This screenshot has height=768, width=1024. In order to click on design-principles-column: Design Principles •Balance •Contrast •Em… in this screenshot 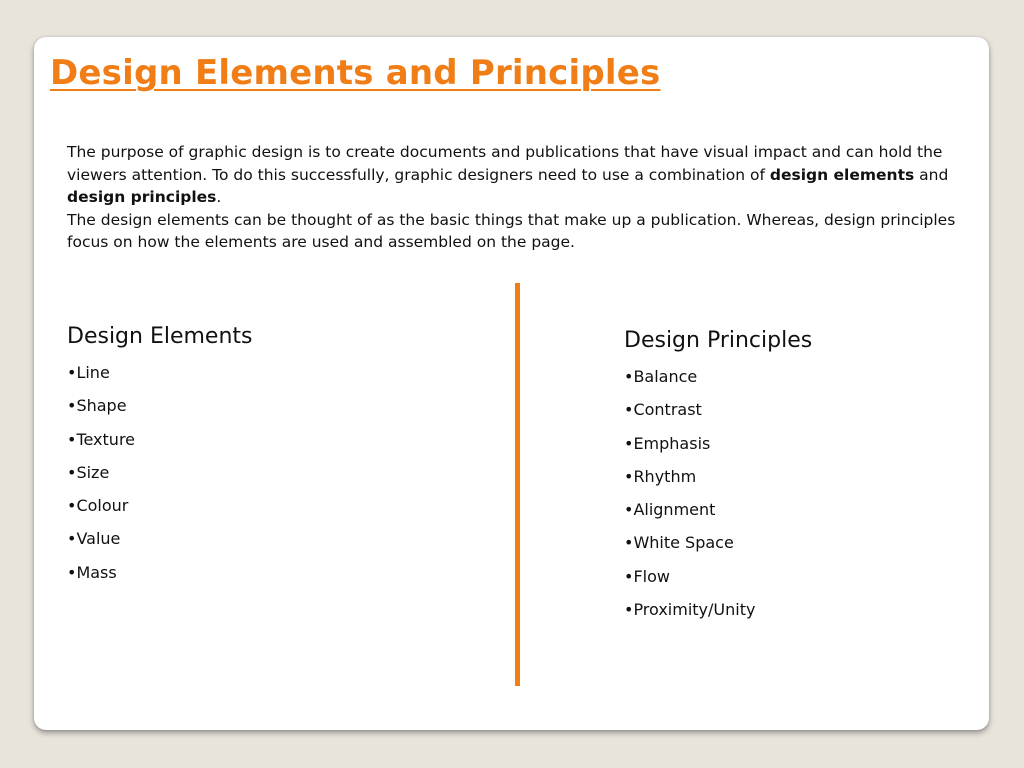, I will do `click(789, 479)`.